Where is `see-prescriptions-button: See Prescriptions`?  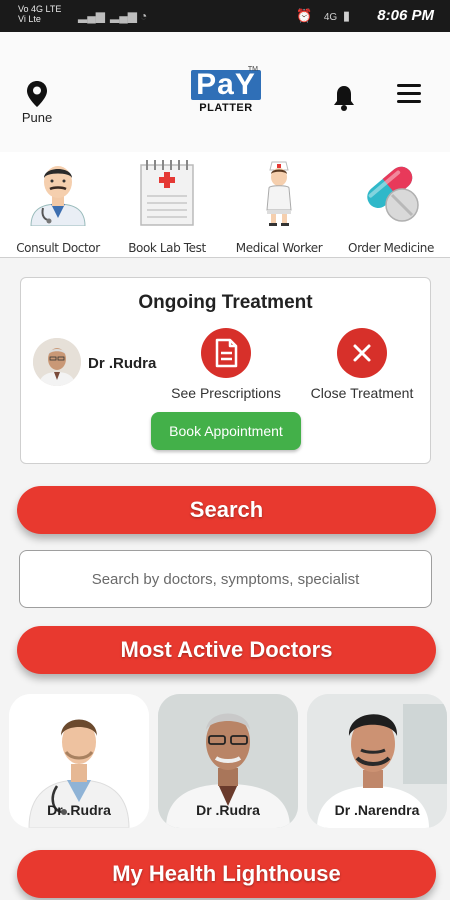 see-prescriptions-button: See Prescriptions is located at coordinates (226, 364).